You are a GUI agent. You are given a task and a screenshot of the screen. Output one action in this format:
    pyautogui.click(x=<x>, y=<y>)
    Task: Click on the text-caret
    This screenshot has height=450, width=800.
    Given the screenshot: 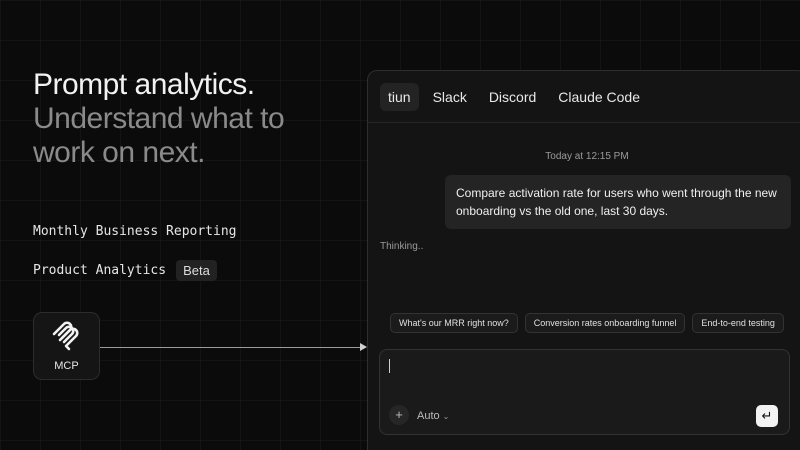 What is the action you would take?
    pyautogui.click(x=389, y=366)
    